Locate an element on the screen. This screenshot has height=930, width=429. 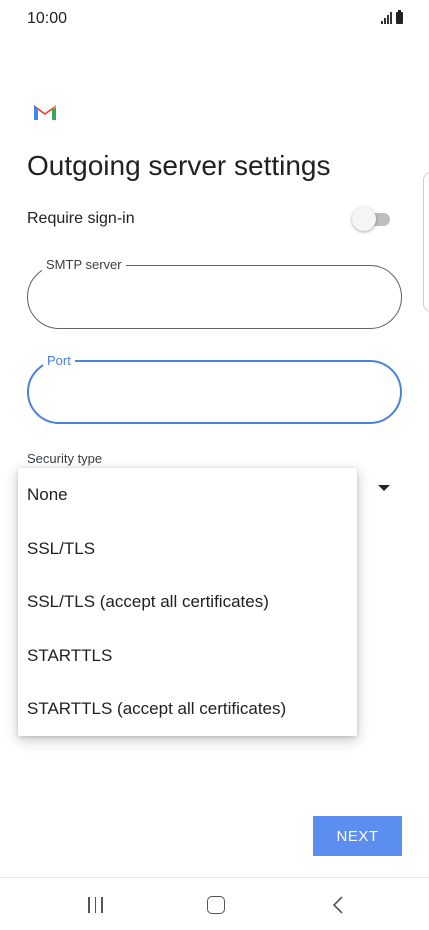
menu-item-none: None is located at coordinates (187, 495).